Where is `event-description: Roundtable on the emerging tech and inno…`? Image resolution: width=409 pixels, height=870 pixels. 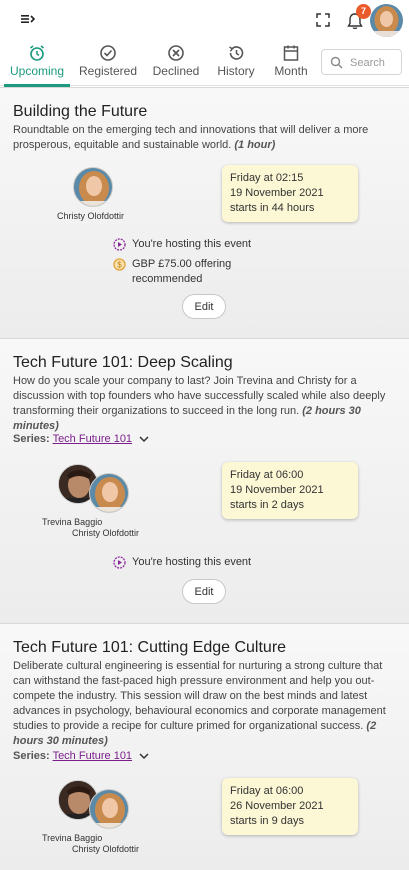
event-description: Roundtable on the emerging tech and inno… is located at coordinates (205, 138).